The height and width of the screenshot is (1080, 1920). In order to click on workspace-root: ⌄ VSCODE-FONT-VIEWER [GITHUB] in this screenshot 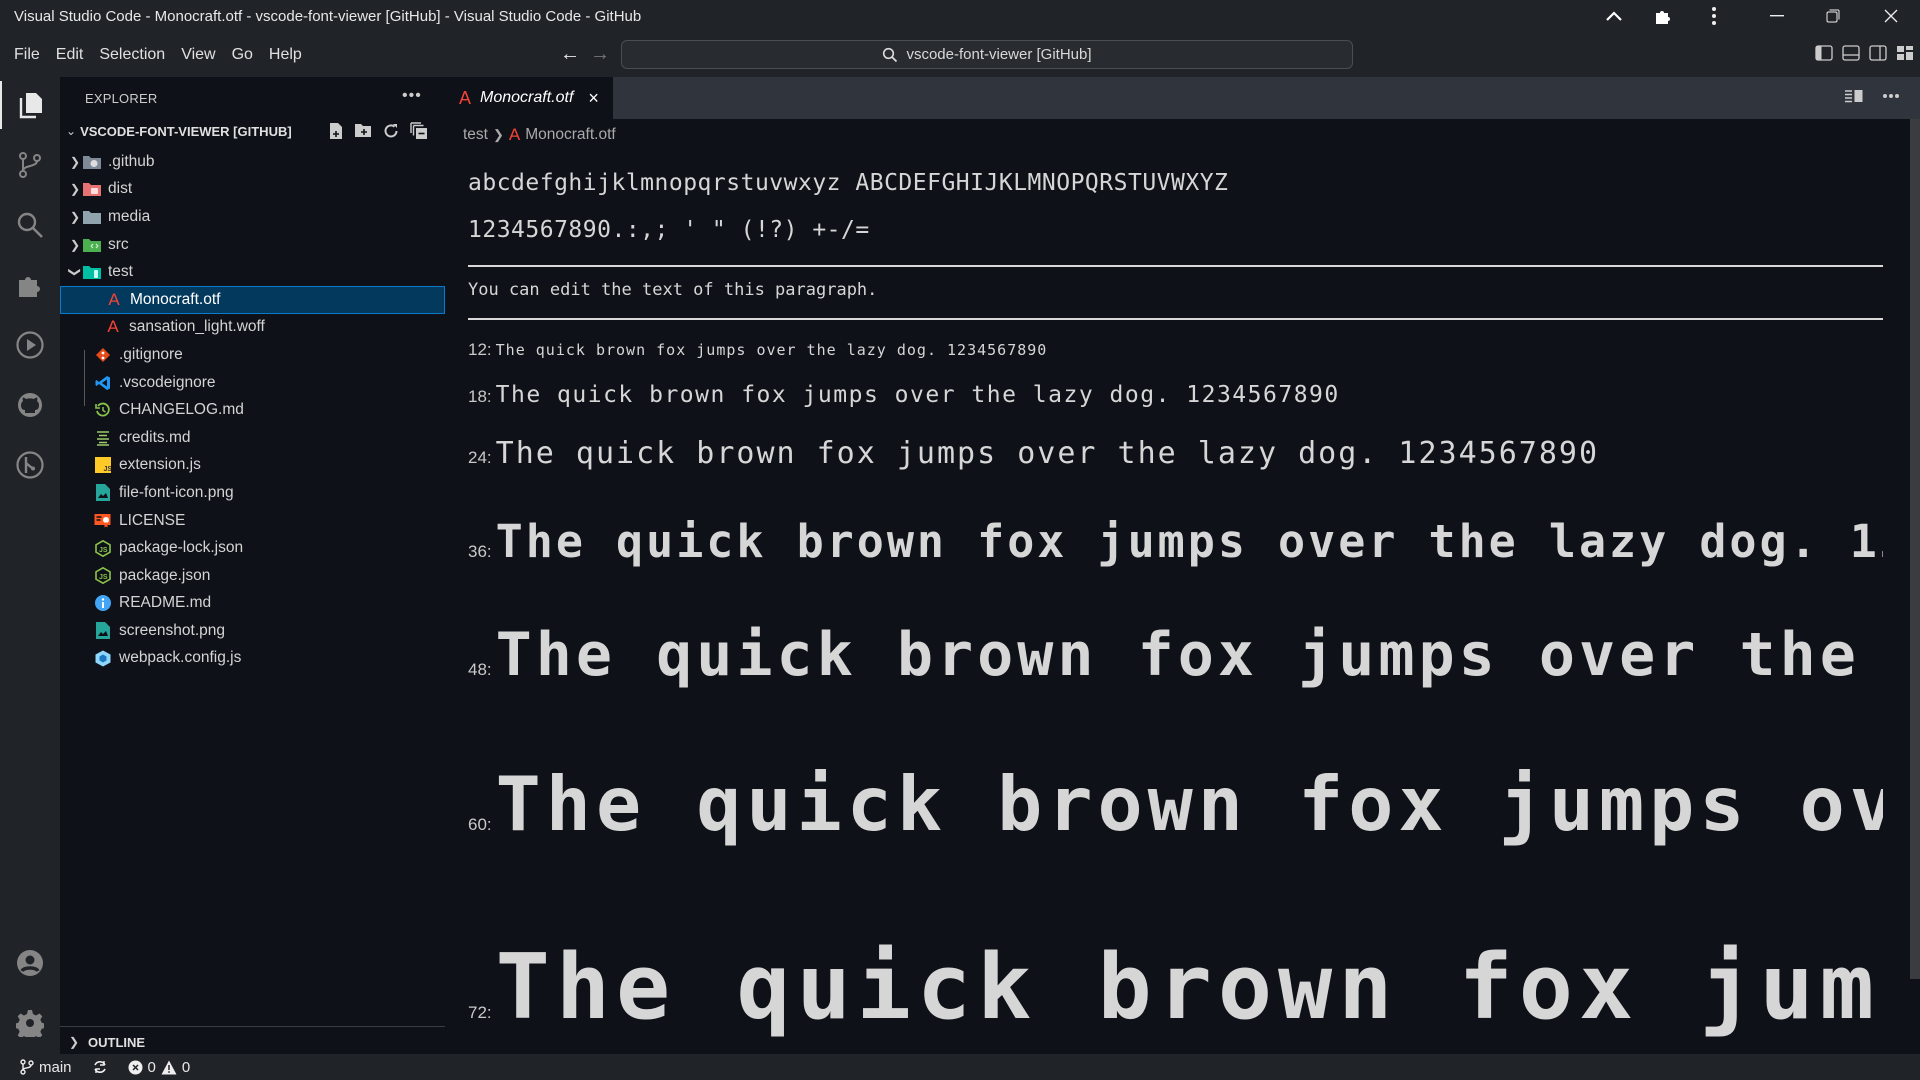, I will do `click(252, 131)`.